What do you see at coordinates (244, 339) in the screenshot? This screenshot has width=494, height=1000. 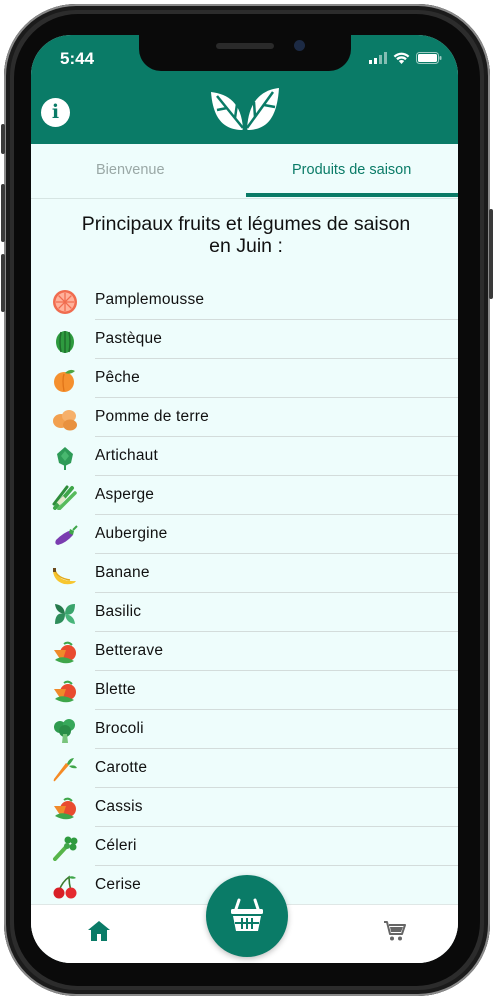 I see `list-item: Pastèque` at bounding box center [244, 339].